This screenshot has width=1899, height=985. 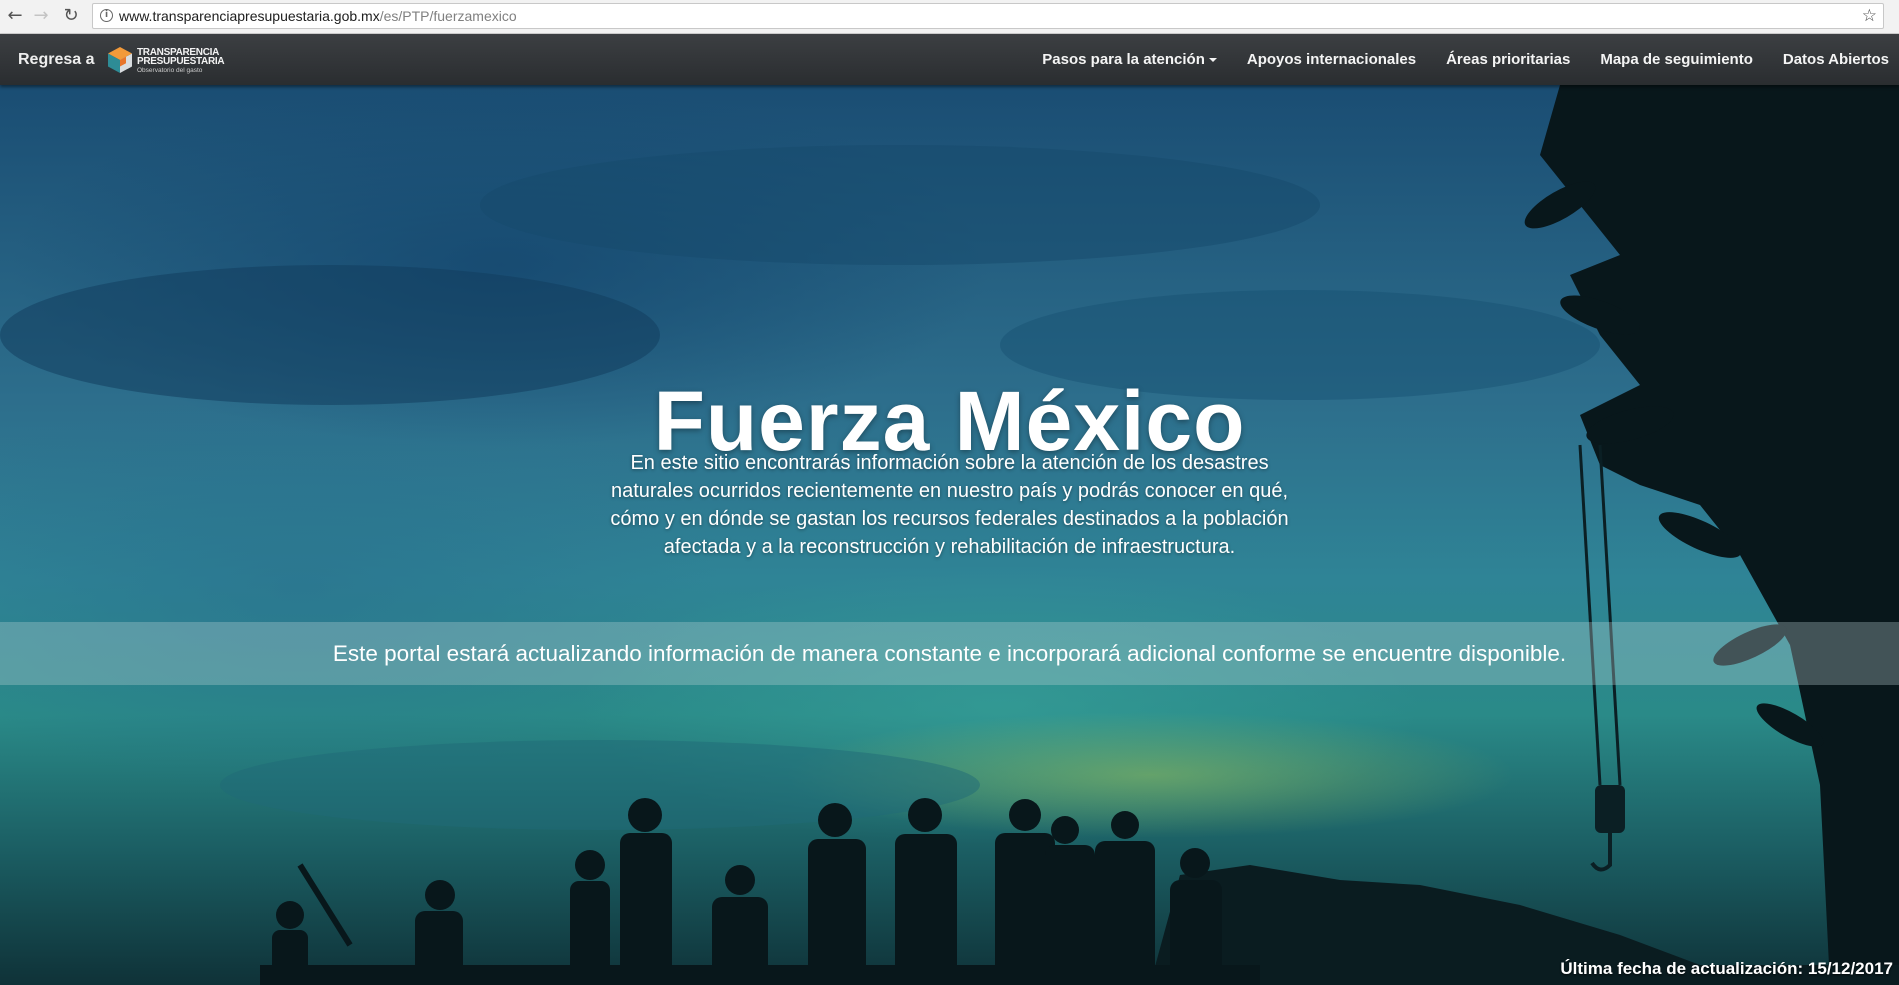 What do you see at coordinates (1331, 59) in the screenshot?
I see `menu-item-apoyos-internacionales: Apoyos internacionales` at bounding box center [1331, 59].